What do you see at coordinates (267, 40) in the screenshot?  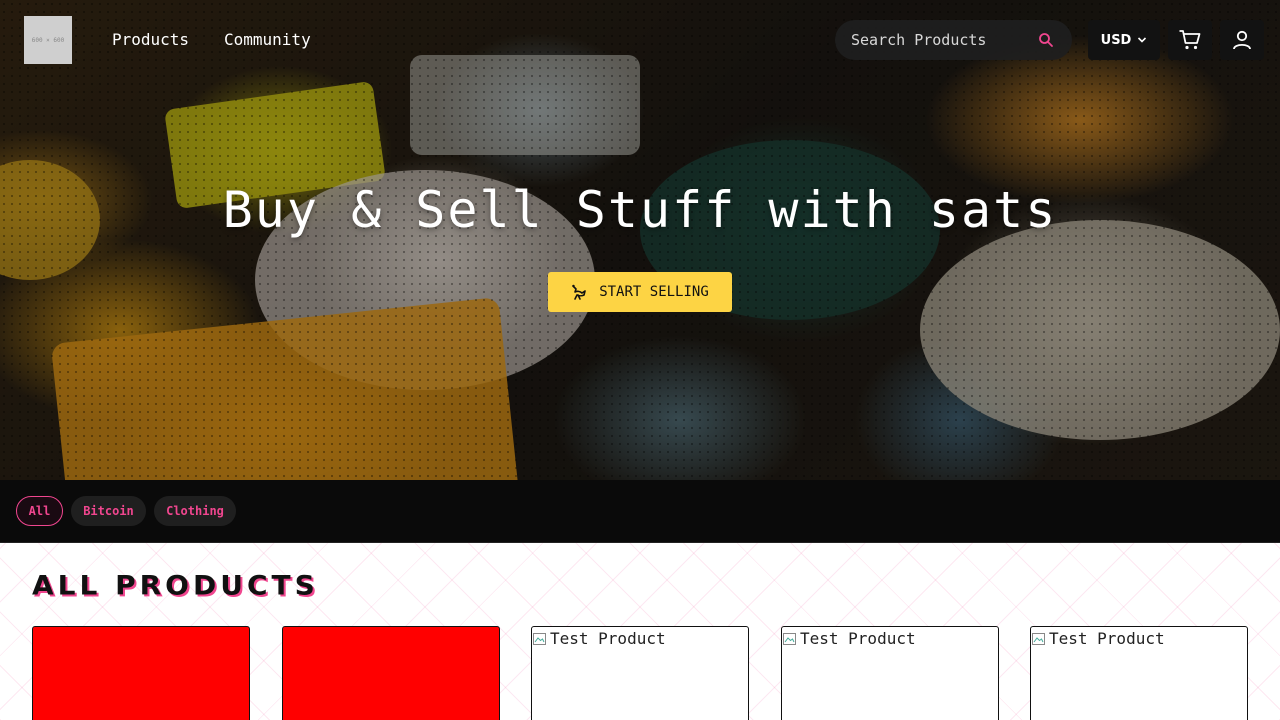 I see `nav-link-community: Community` at bounding box center [267, 40].